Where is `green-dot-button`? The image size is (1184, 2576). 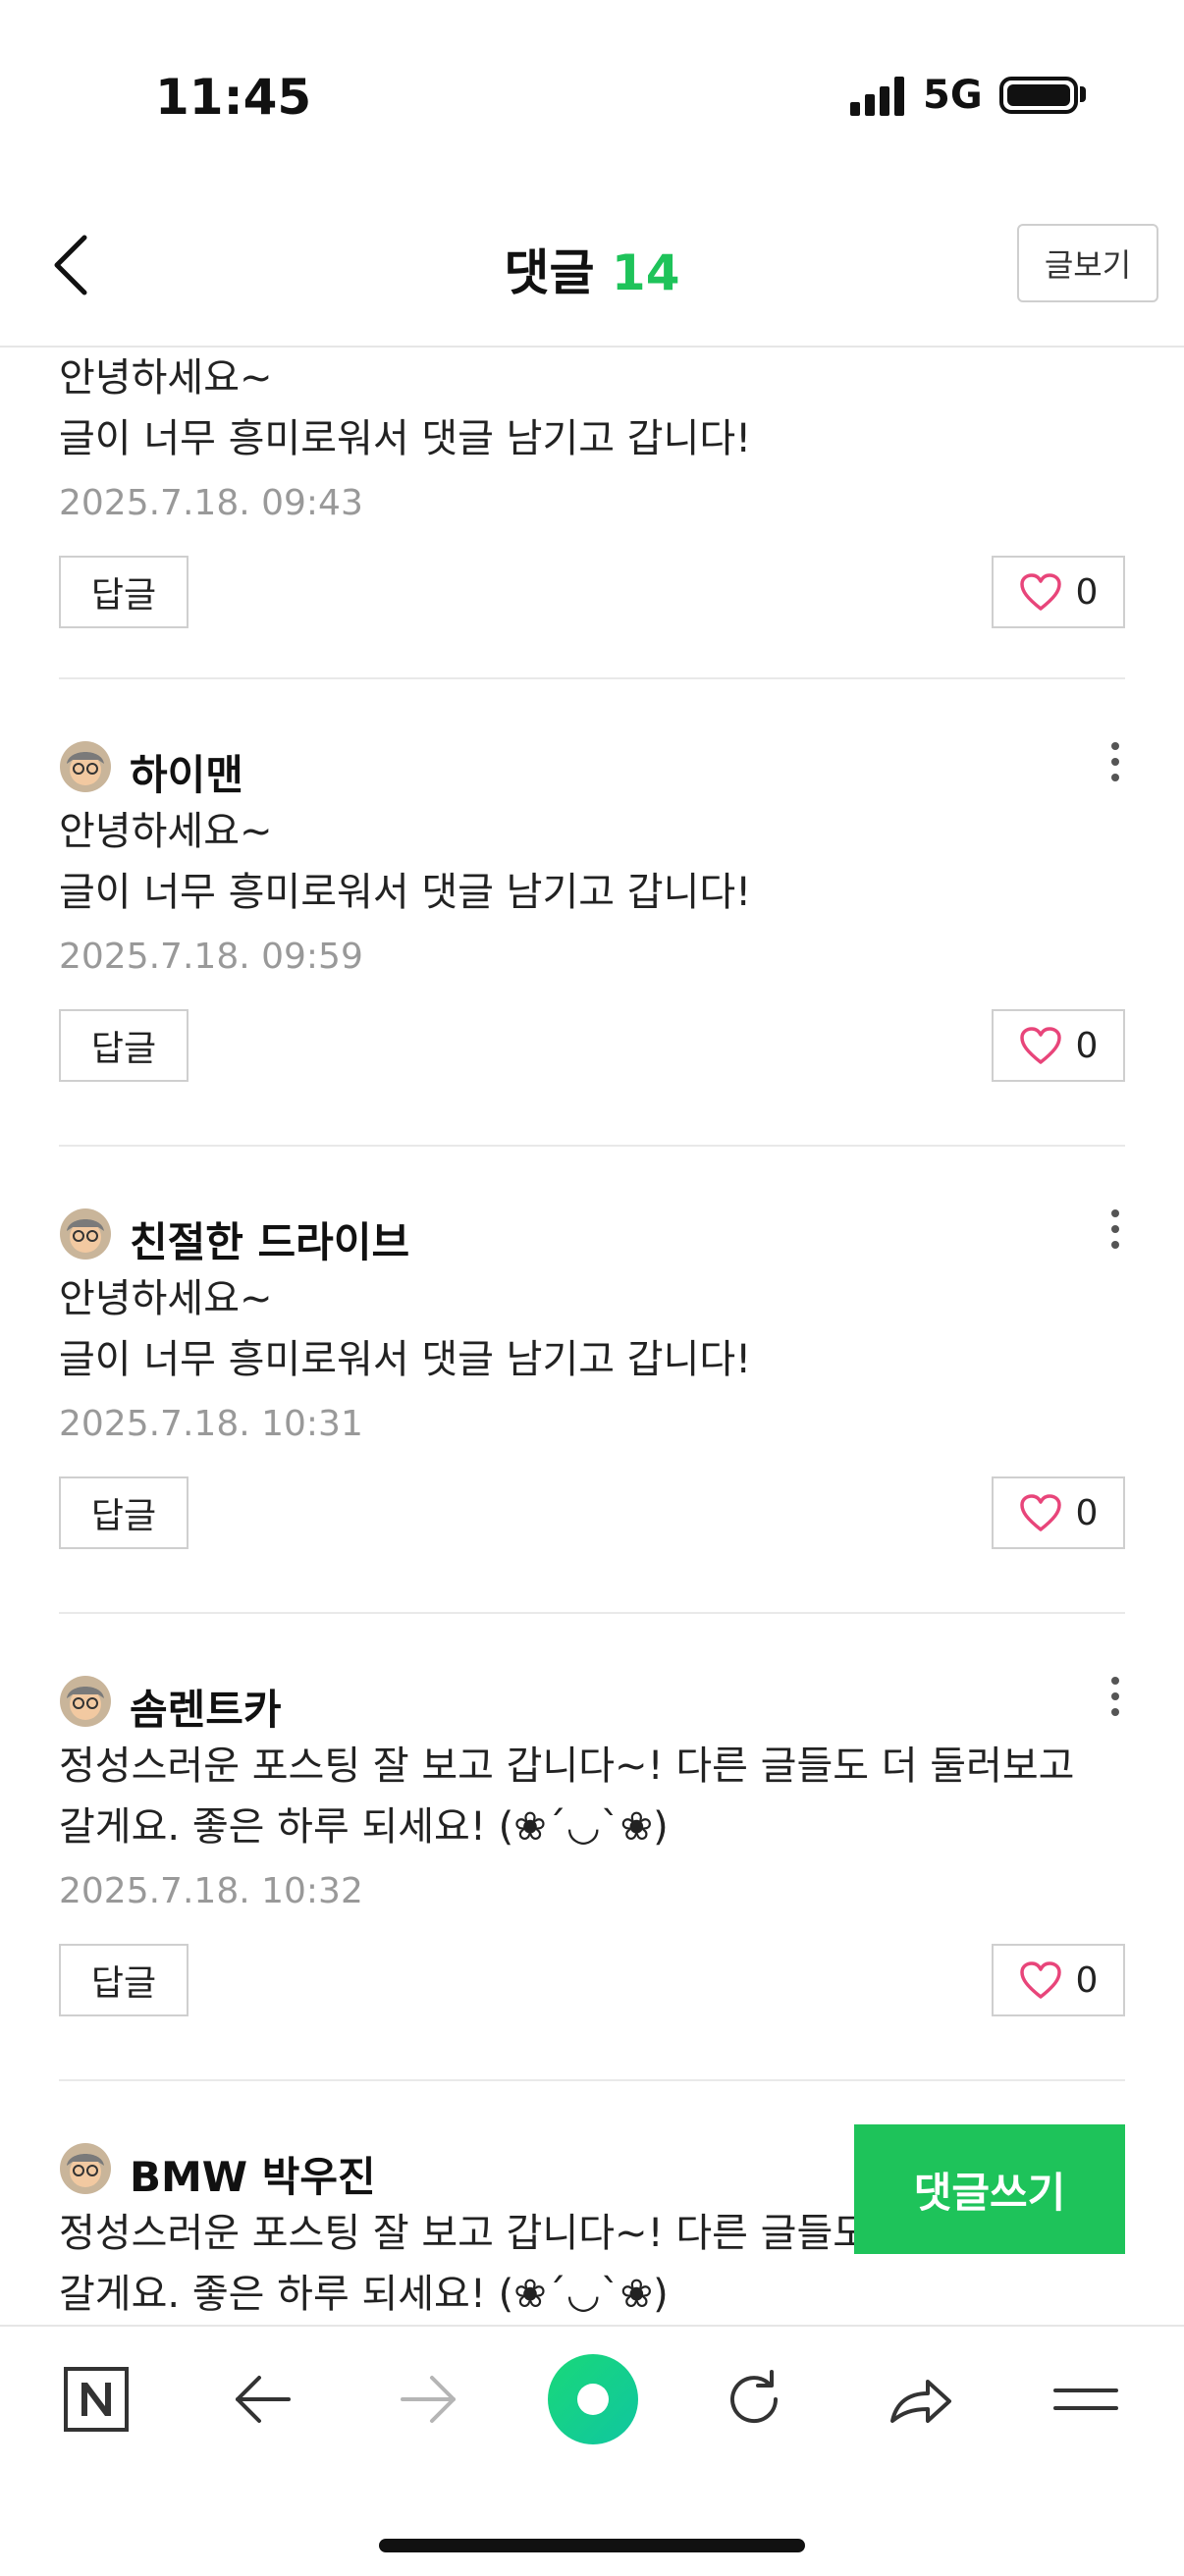 green-dot-button is located at coordinates (593, 2399).